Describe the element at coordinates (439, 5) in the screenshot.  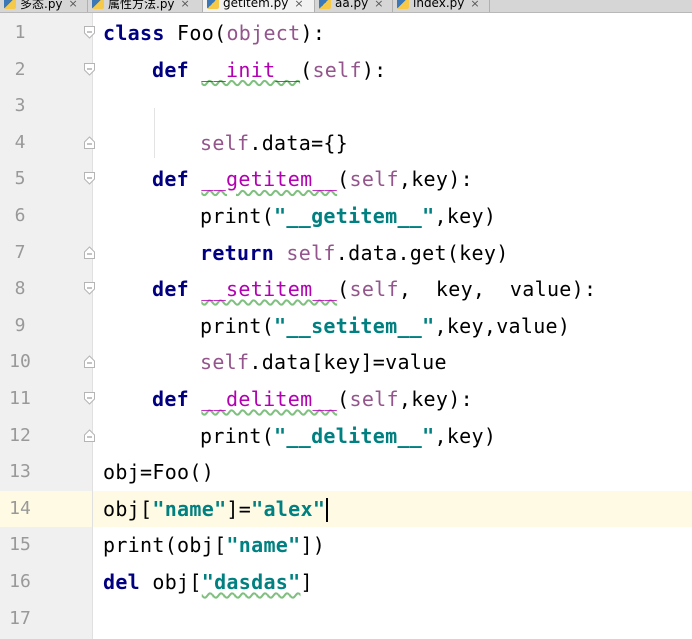
I see `tab-label: index.py` at that location.